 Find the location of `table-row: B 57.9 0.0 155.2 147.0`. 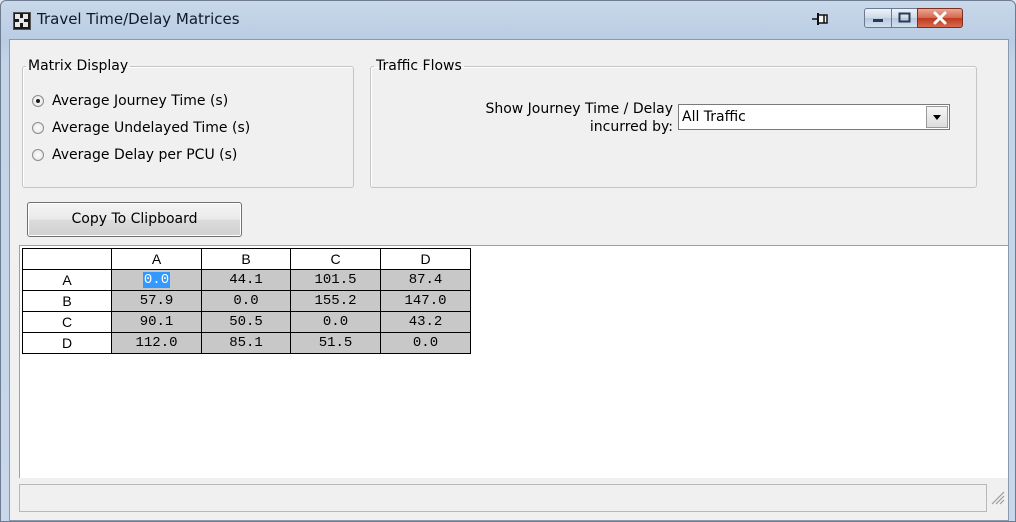

table-row: B 57.9 0.0 155.2 147.0 is located at coordinates (246, 301).